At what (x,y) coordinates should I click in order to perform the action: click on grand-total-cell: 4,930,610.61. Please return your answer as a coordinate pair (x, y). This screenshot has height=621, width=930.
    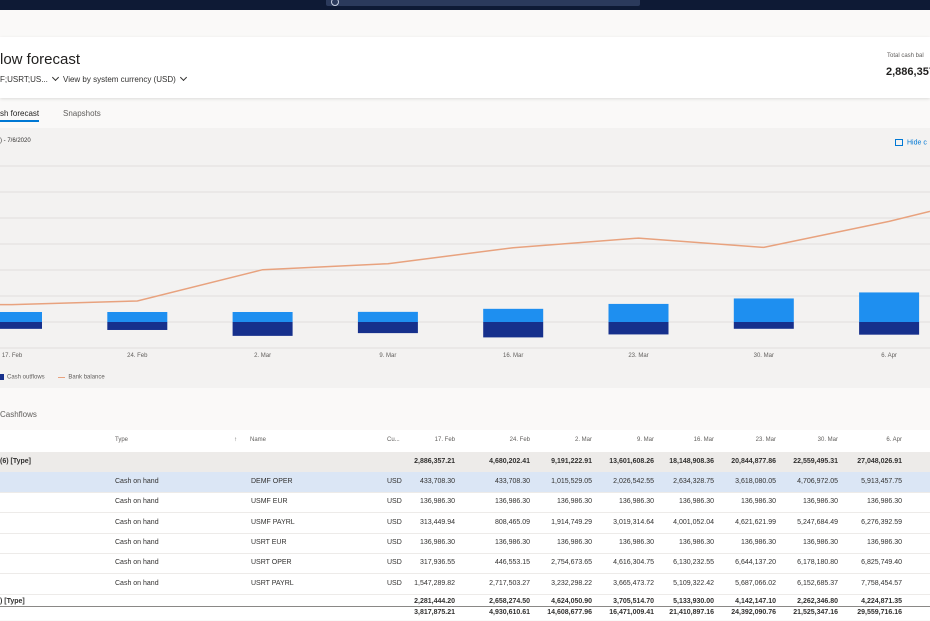
    Looking at the image, I should click on (509, 612).